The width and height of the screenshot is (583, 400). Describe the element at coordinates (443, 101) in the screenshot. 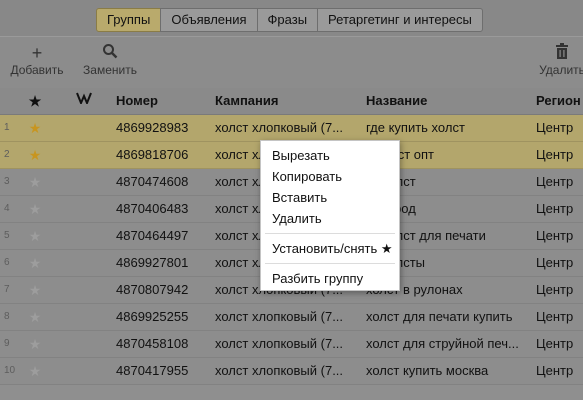

I see `name-column-header: Название` at that location.